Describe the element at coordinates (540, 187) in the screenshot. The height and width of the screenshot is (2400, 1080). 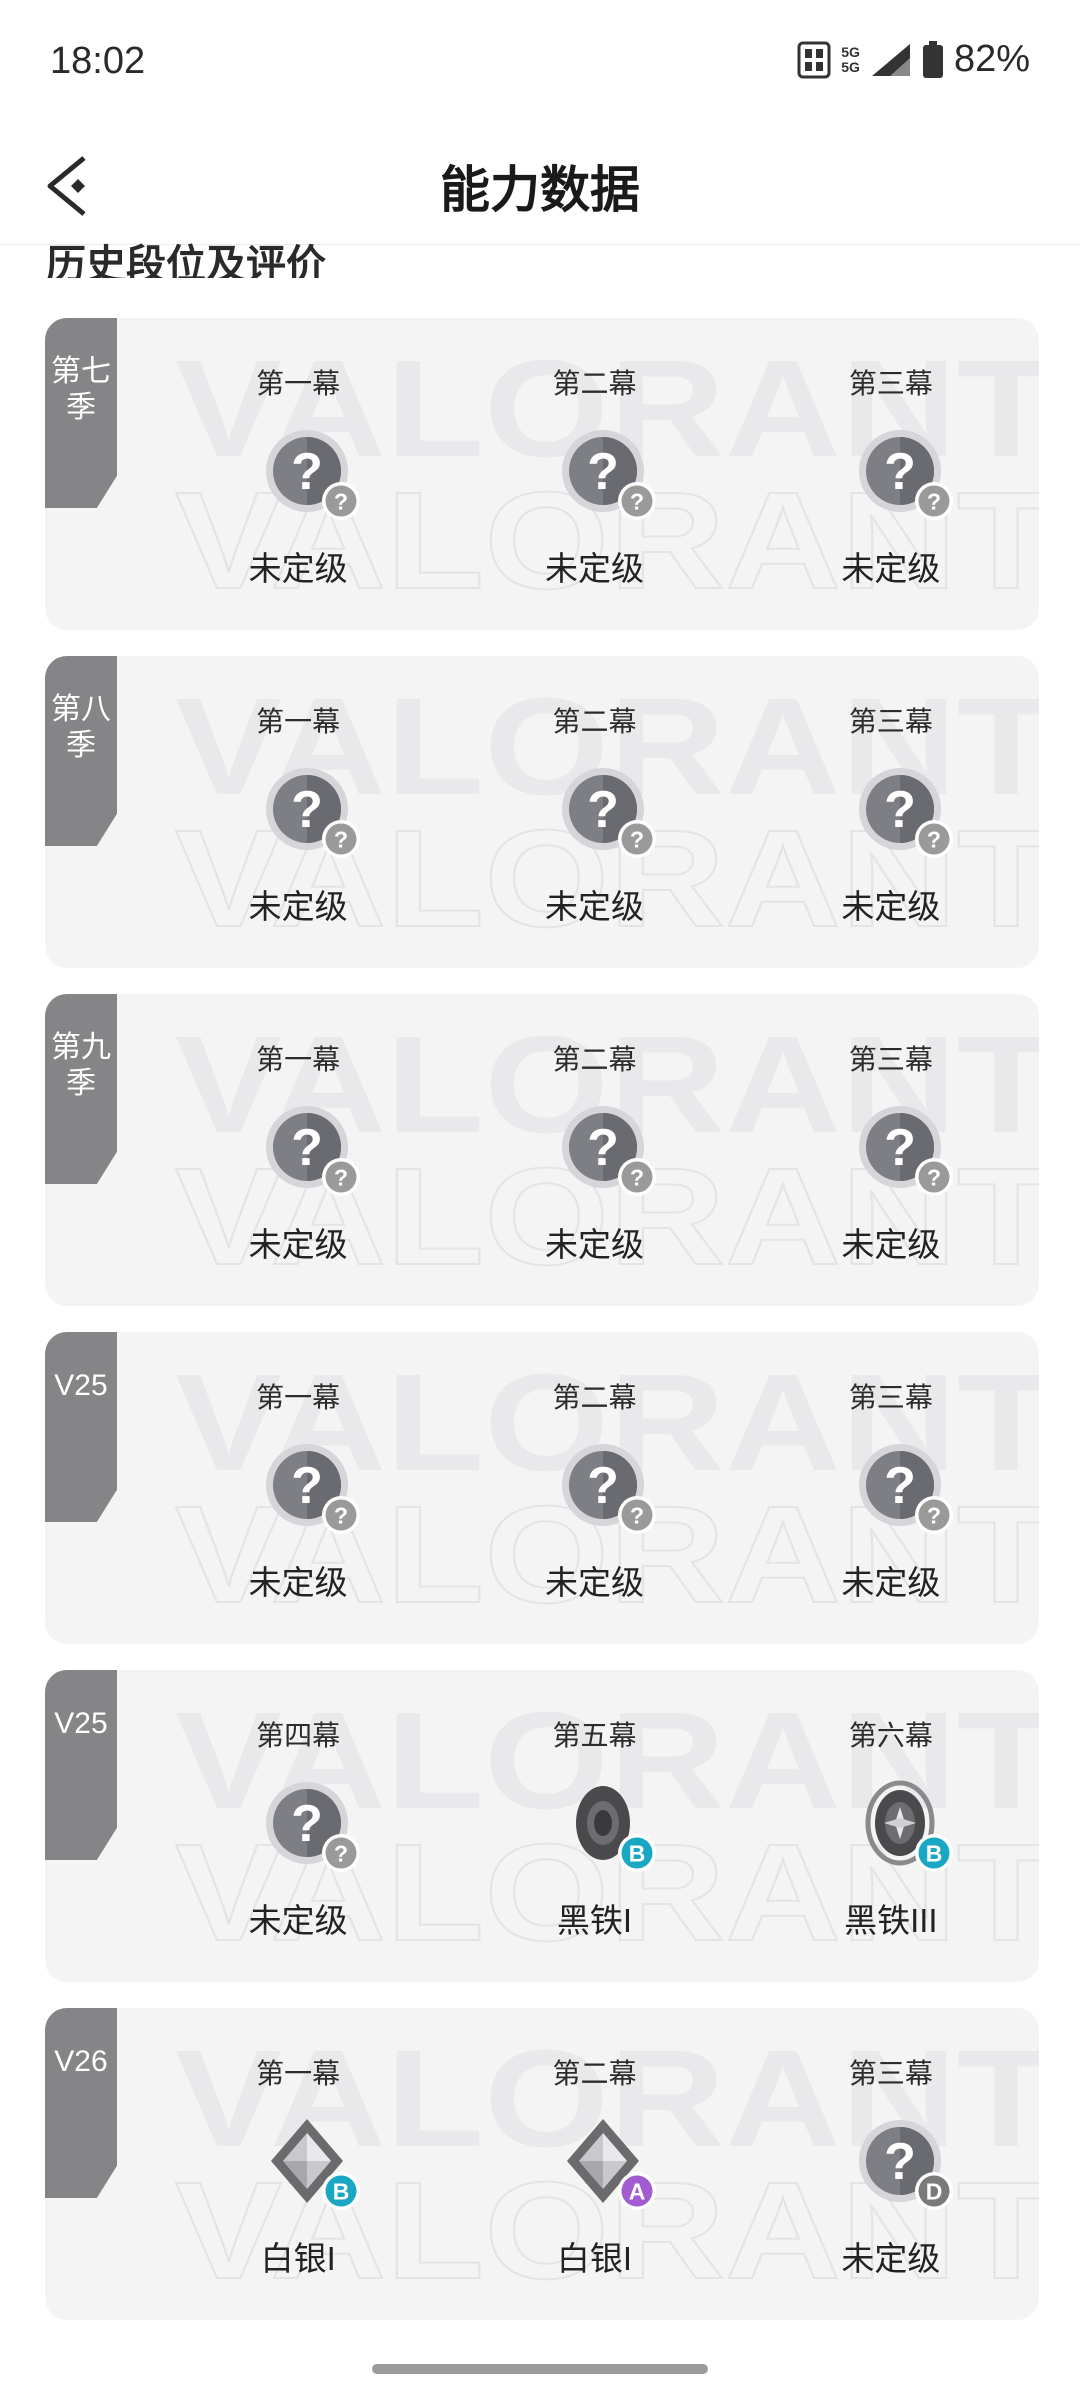
I see `nav-bar: 能力数据` at that location.